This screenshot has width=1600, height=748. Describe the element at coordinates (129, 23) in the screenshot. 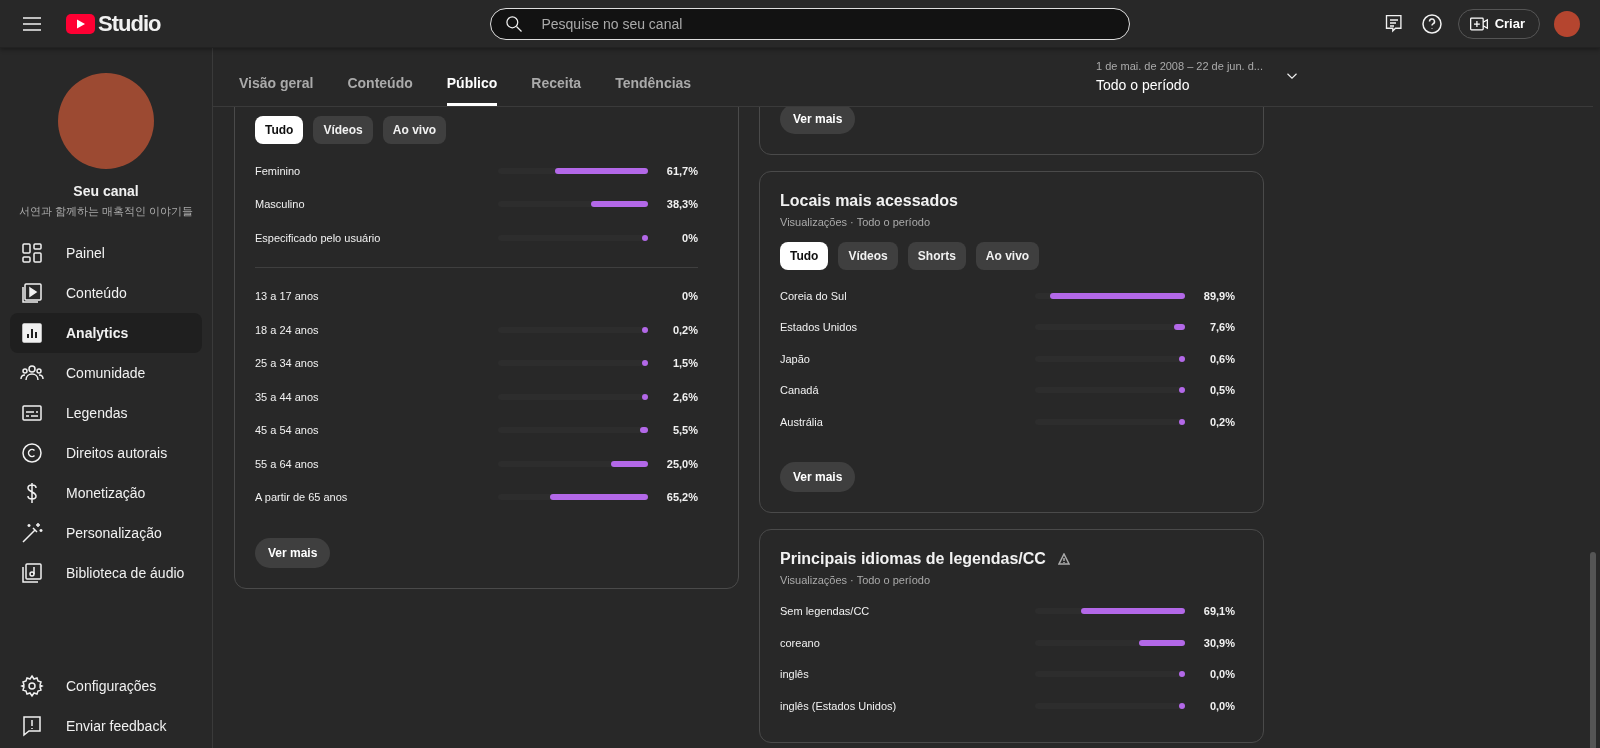

I see `logo-text: Studio` at that location.